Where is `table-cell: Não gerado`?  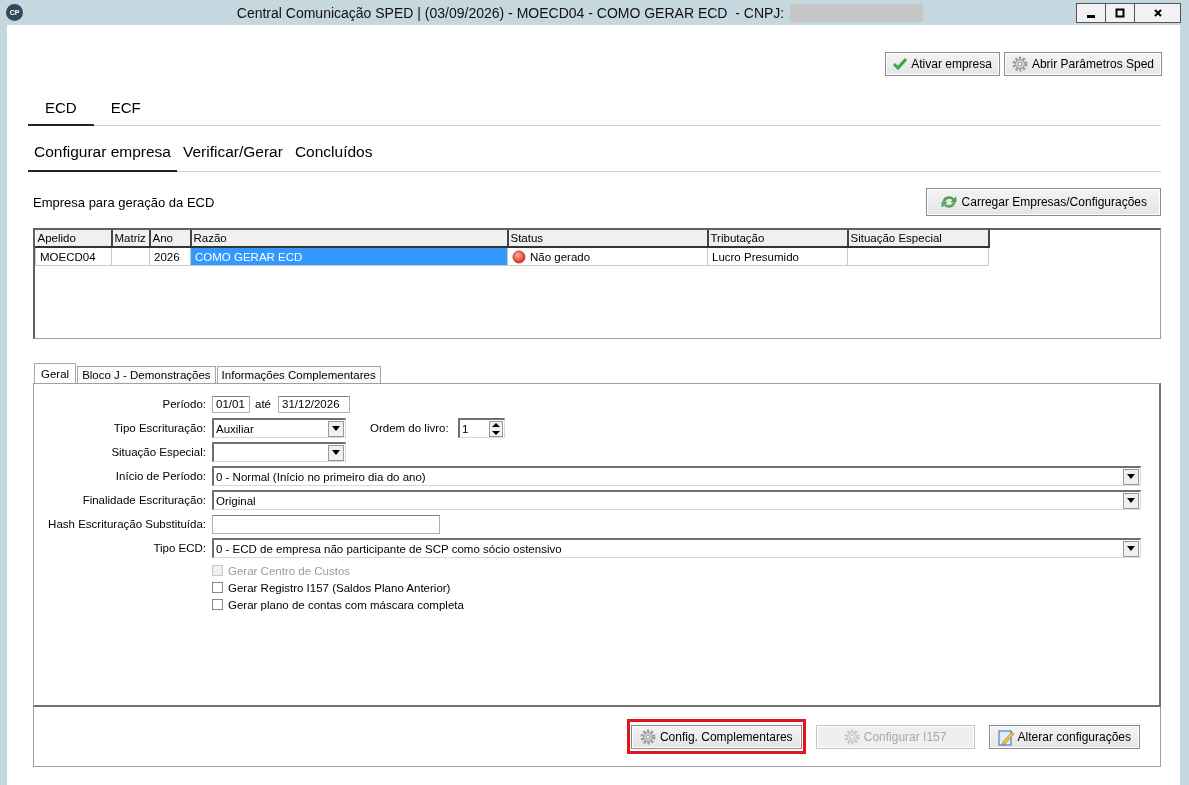
table-cell: Não gerado is located at coordinates (607, 256).